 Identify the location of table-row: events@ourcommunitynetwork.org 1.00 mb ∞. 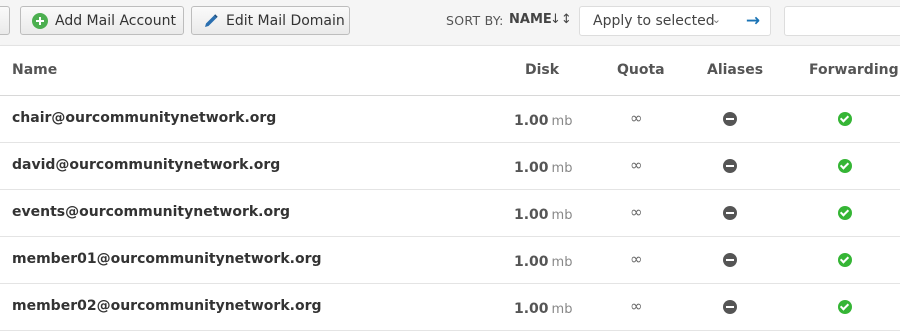
(450, 213).